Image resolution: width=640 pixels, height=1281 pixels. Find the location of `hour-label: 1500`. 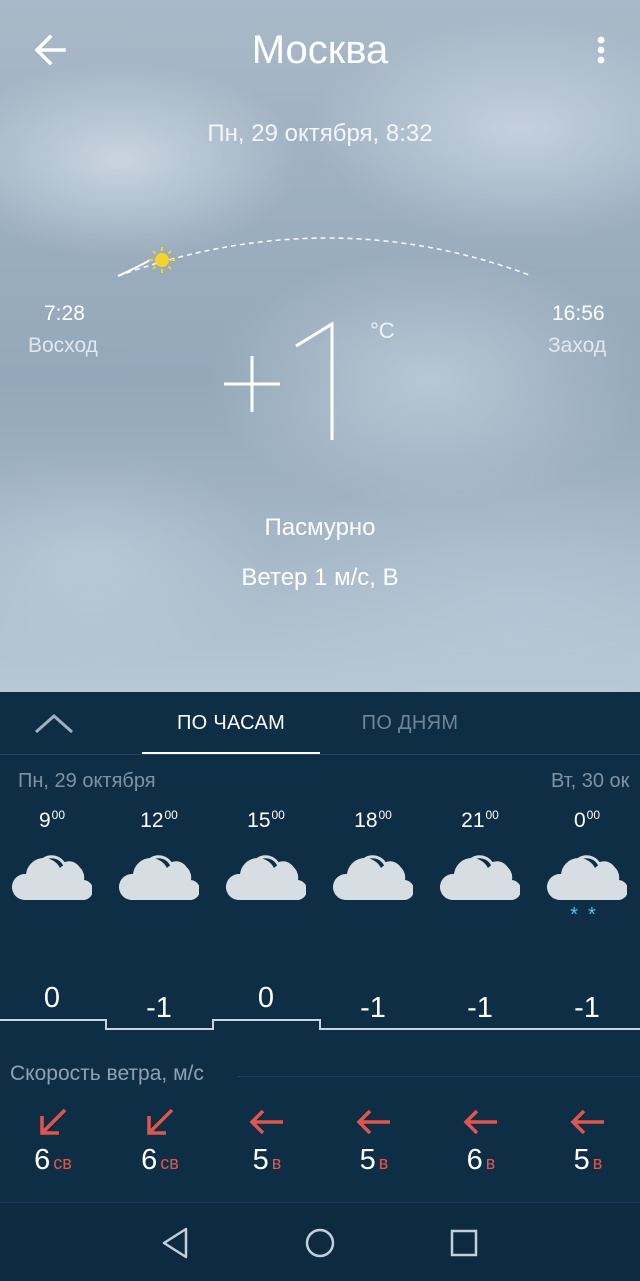

hour-label: 1500 is located at coordinates (266, 820).